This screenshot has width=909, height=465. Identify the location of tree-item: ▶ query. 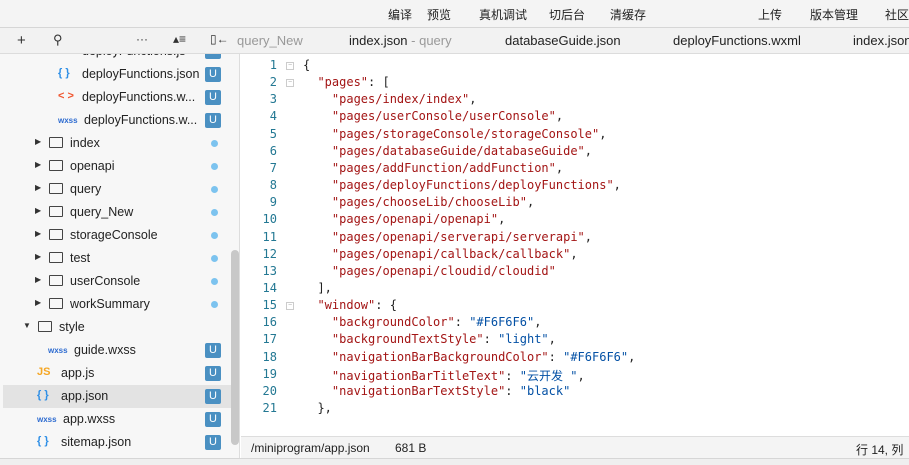
(117, 189).